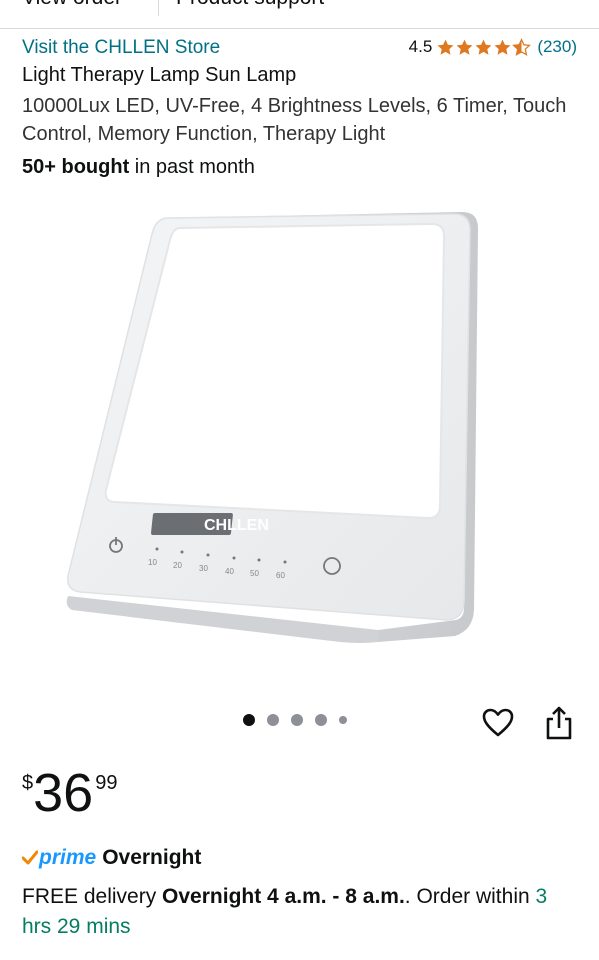  Describe the element at coordinates (470, 896) in the screenshot. I see `delivery-mid: . Order within` at that location.